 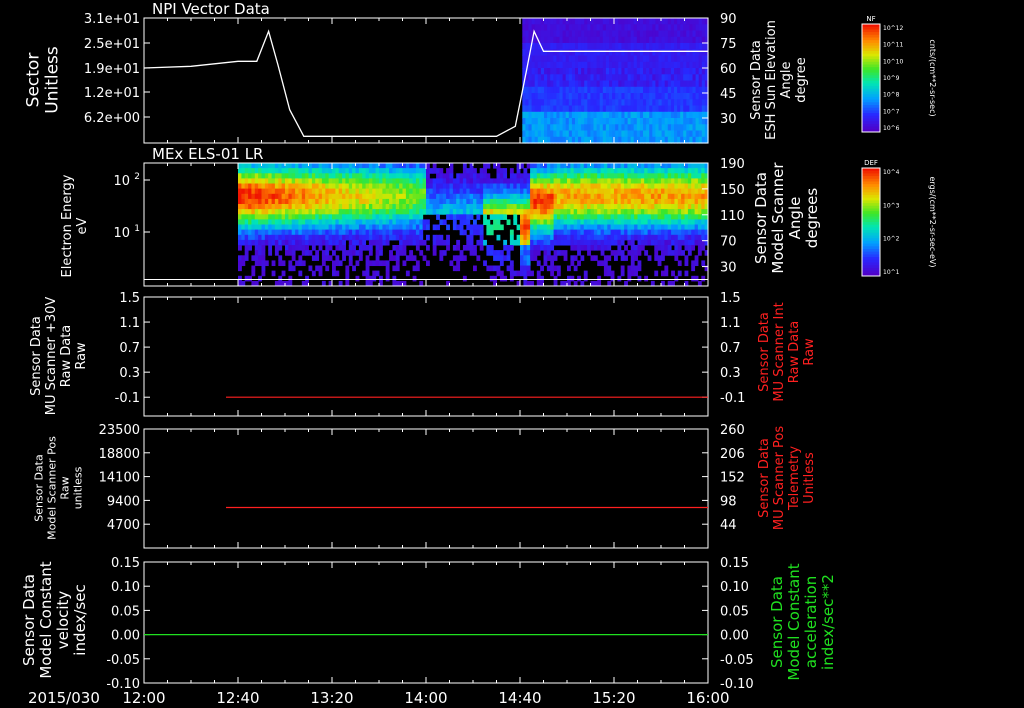 I want to click on y-tick-label: 10, so click(x=121, y=233).